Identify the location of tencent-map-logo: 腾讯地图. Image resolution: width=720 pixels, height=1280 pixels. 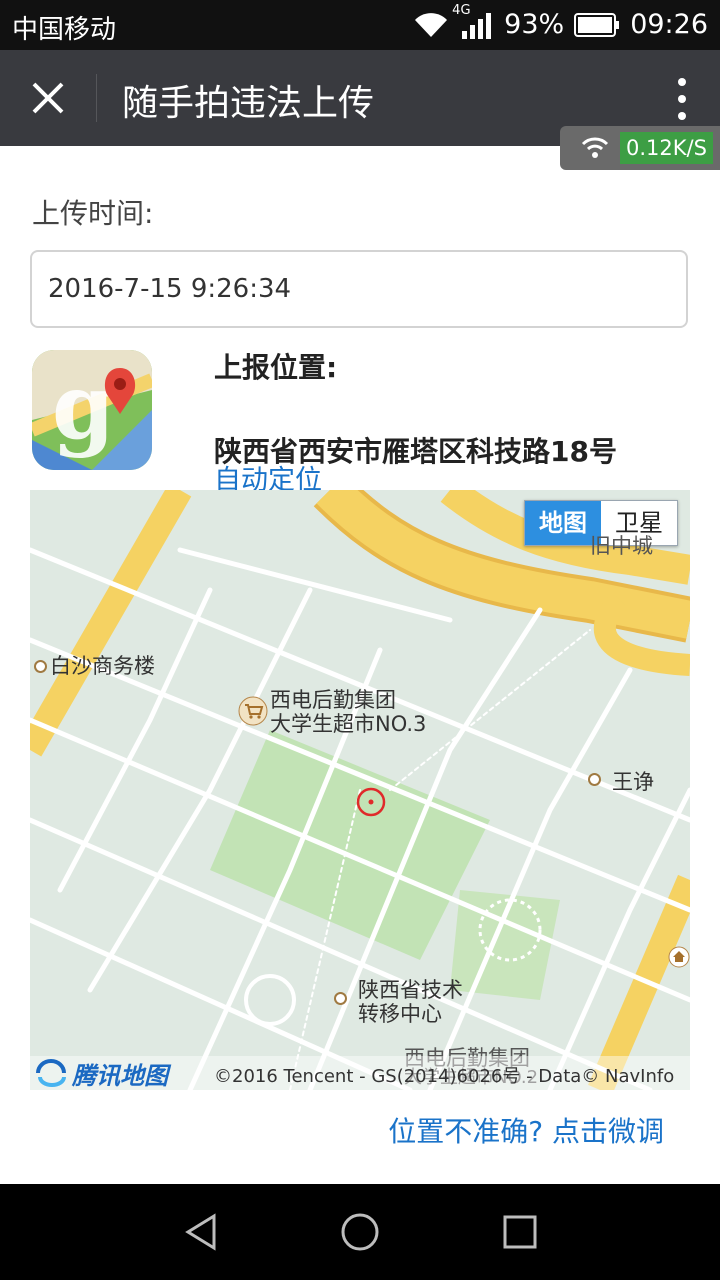
(101, 1074).